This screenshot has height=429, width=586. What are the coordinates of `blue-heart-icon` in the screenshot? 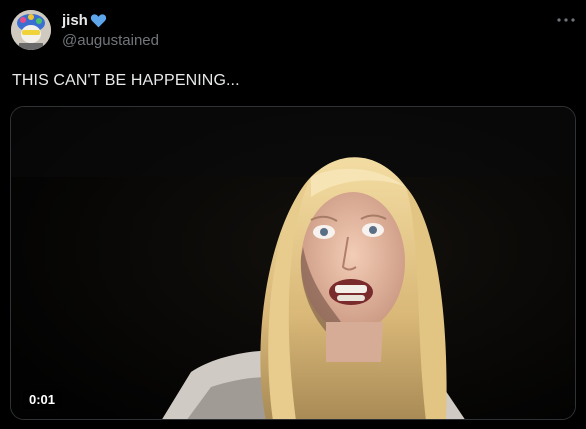 It's located at (98, 21).